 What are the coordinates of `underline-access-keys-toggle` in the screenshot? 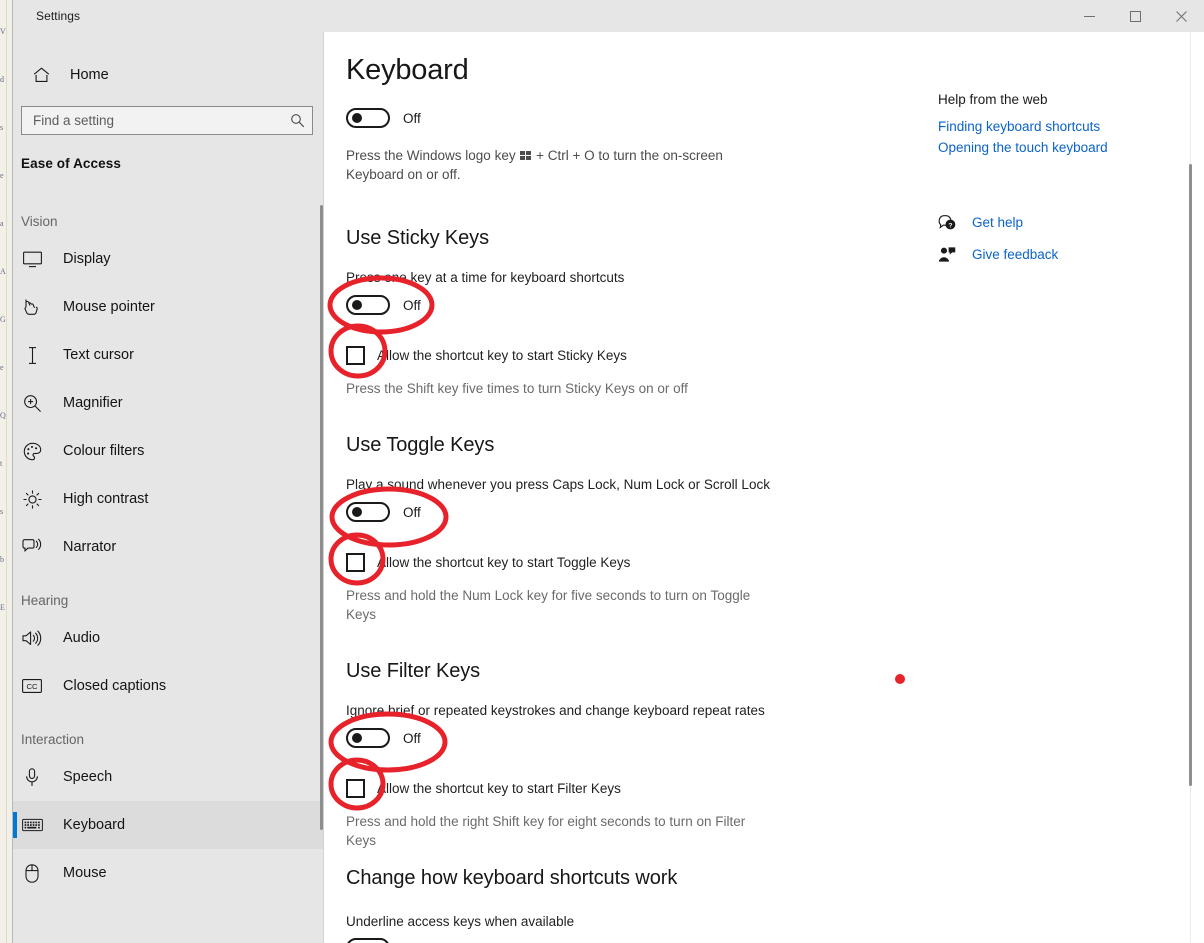 It's located at (368, 940).